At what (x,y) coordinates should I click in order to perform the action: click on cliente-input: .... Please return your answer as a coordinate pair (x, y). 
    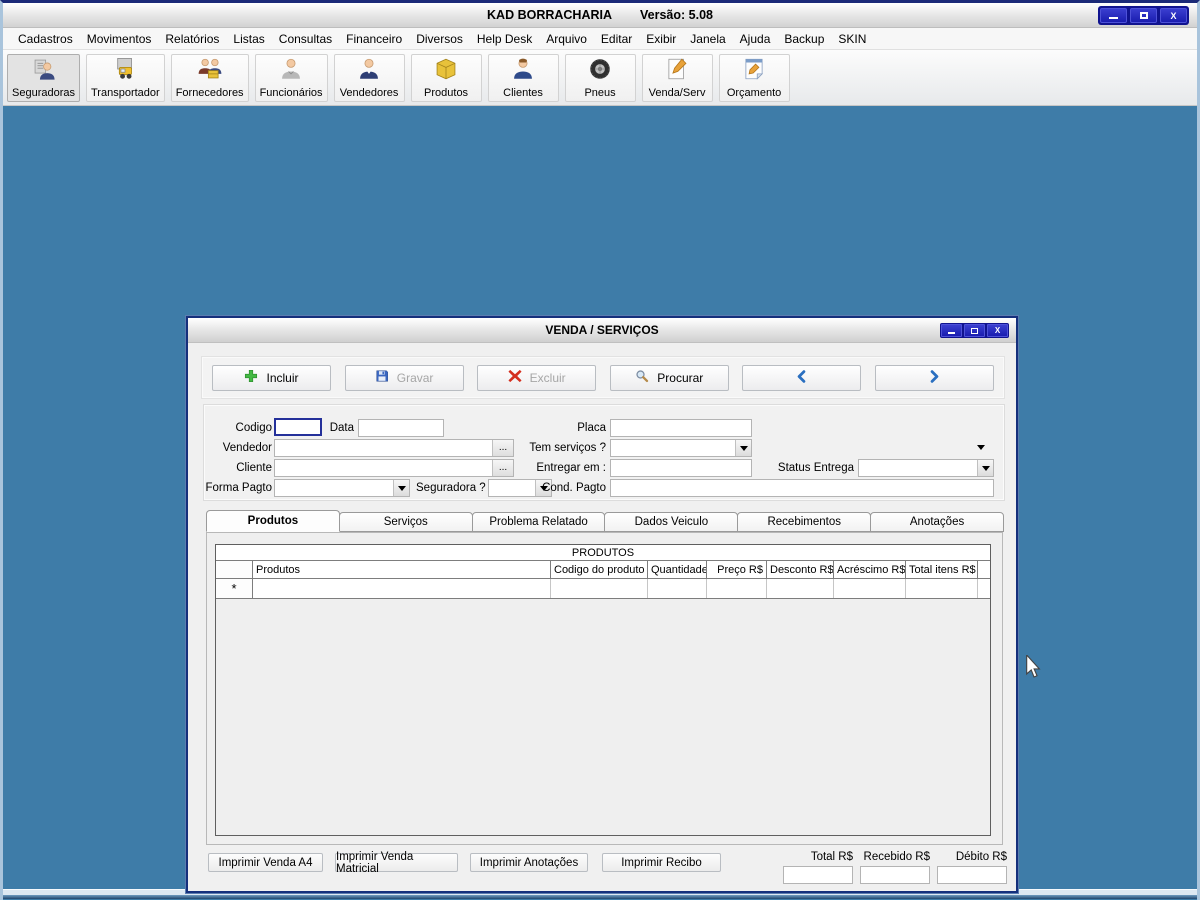
    Looking at the image, I should click on (394, 468).